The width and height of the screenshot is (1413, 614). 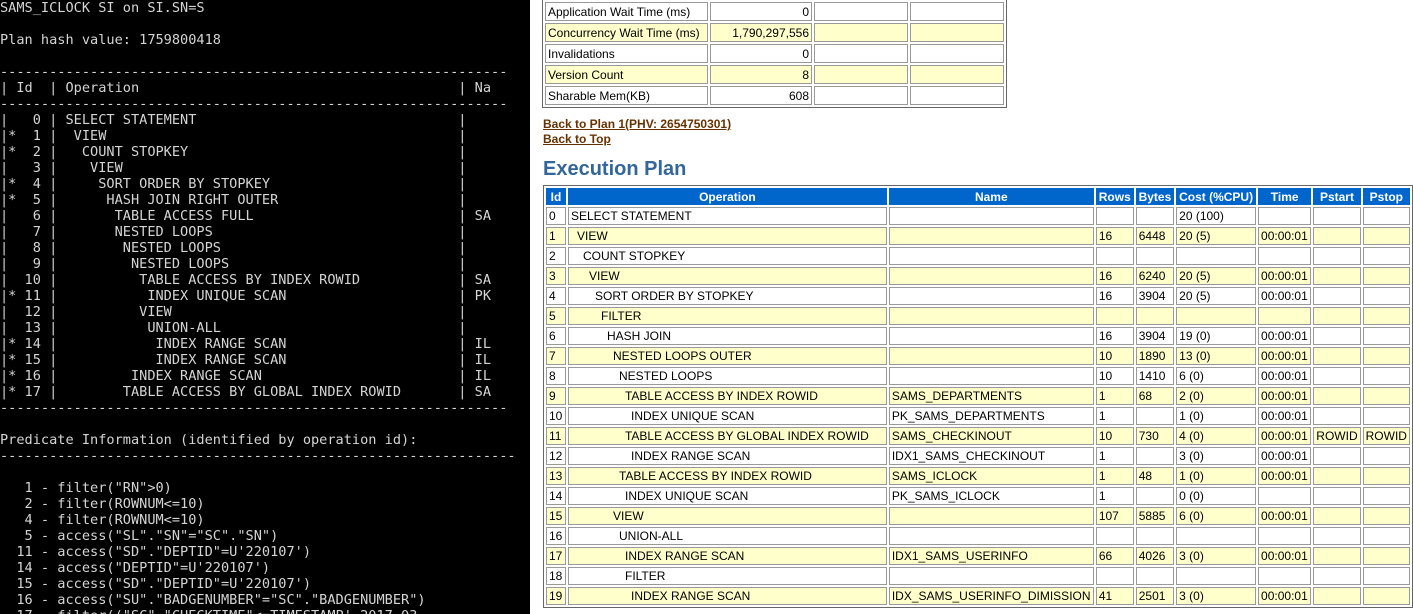 What do you see at coordinates (1155, 536) in the screenshot?
I see `plan-bytes-cell` at bounding box center [1155, 536].